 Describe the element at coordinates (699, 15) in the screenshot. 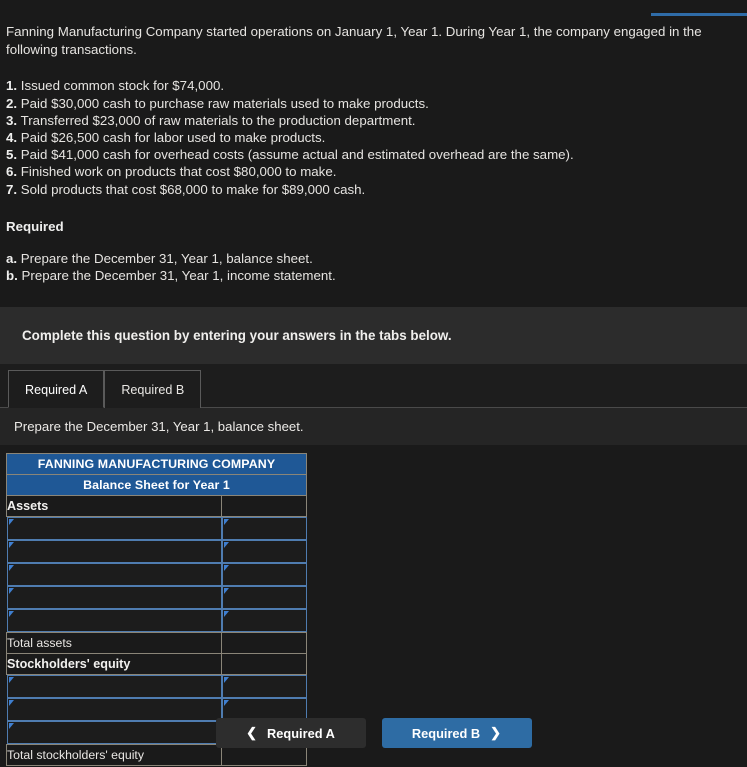

I see `top-edge-strip` at that location.